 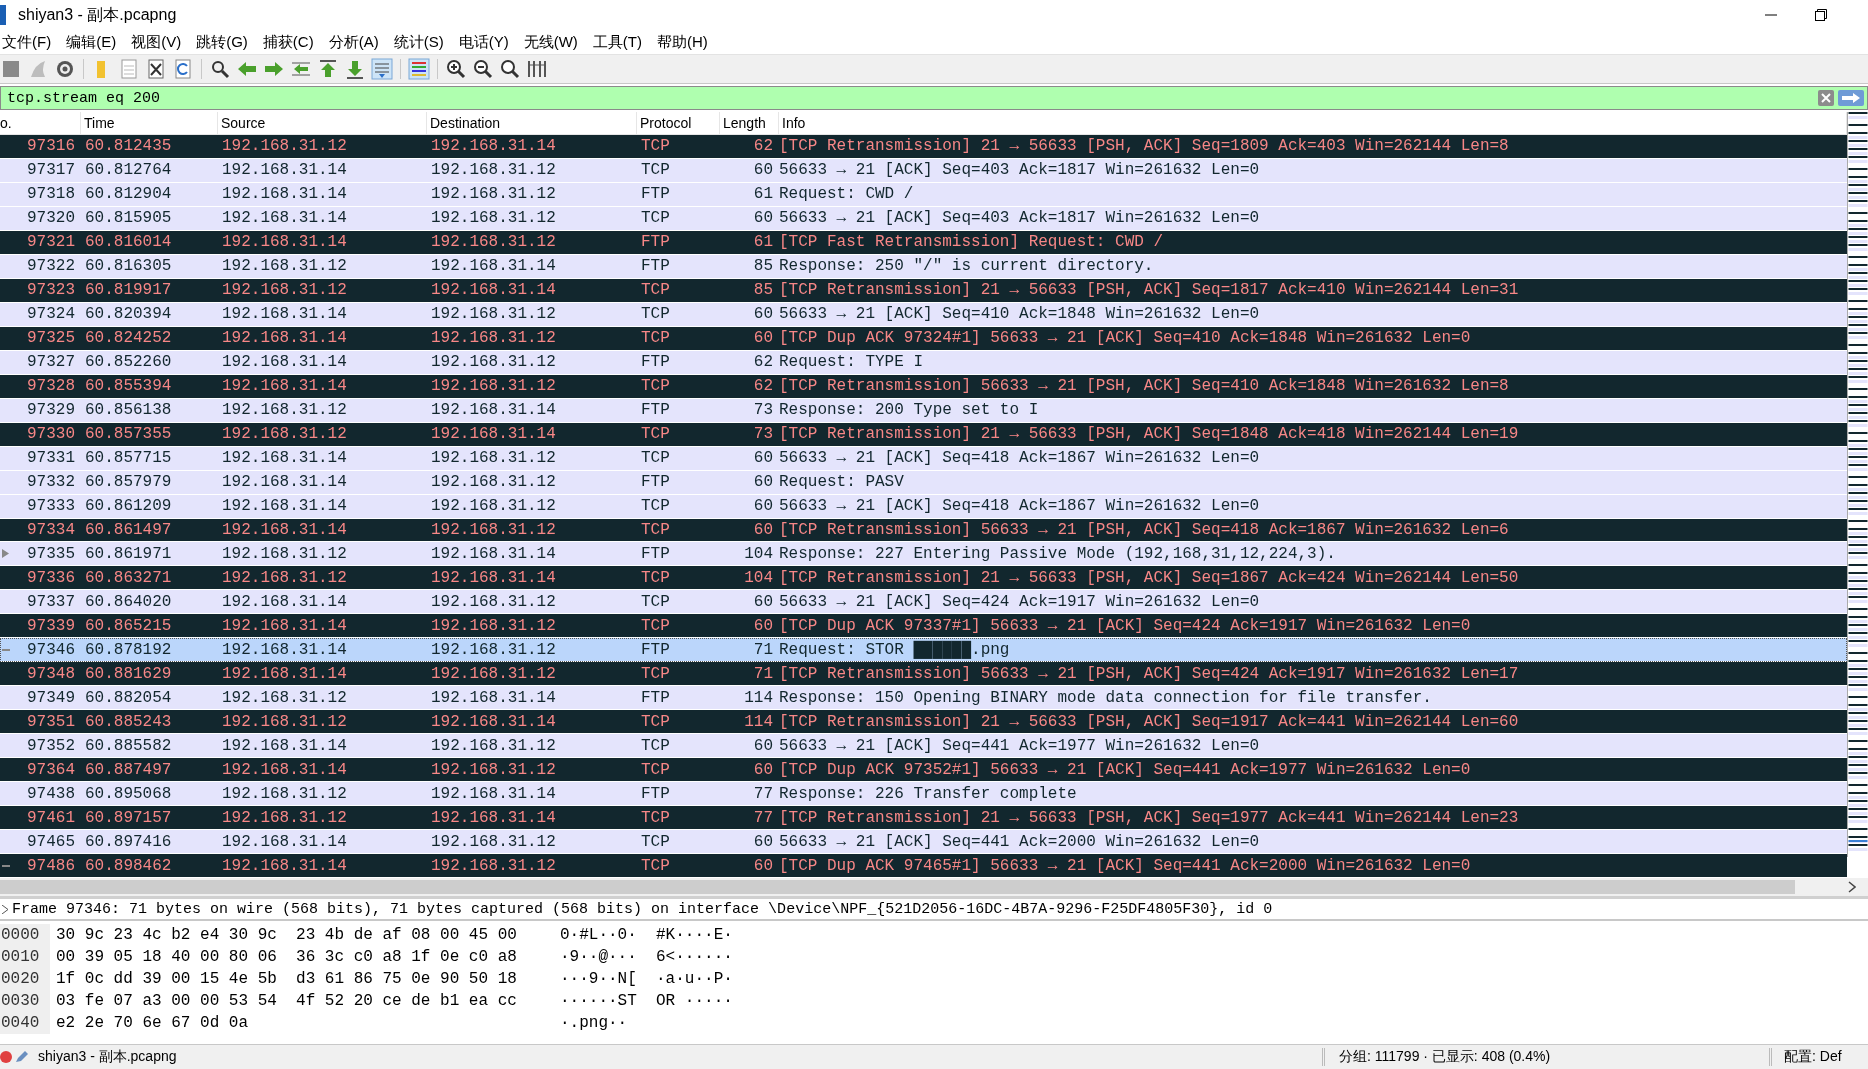 What do you see at coordinates (683, 42) in the screenshot?
I see `menu-item: 帮助(H)` at bounding box center [683, 42].